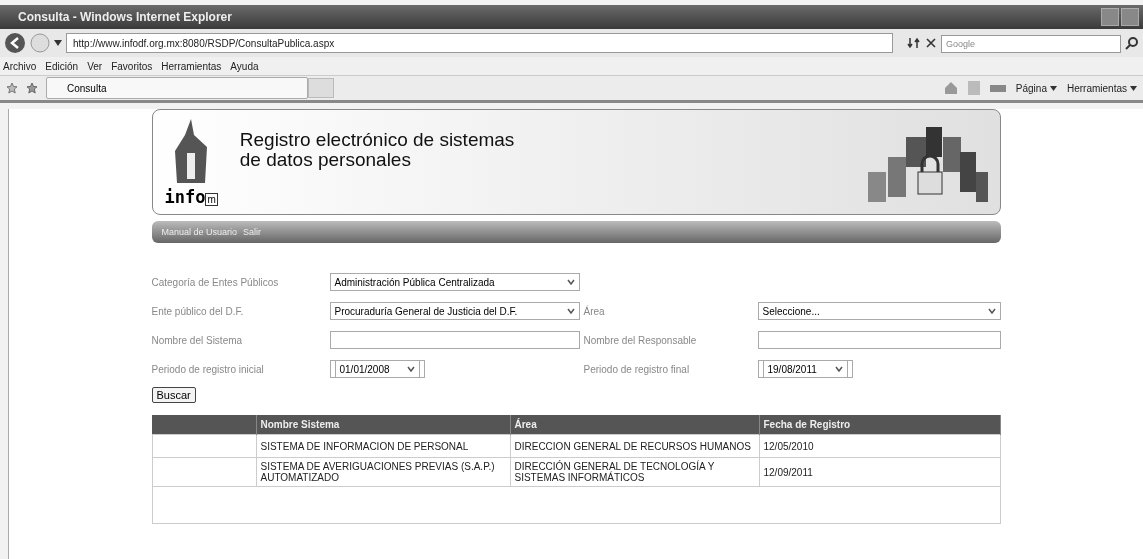  What do you see at coordinates (208, 369) in the screenshot?
I see `field-label: Periodo de registro inicial` at bounding box center [208, 369].